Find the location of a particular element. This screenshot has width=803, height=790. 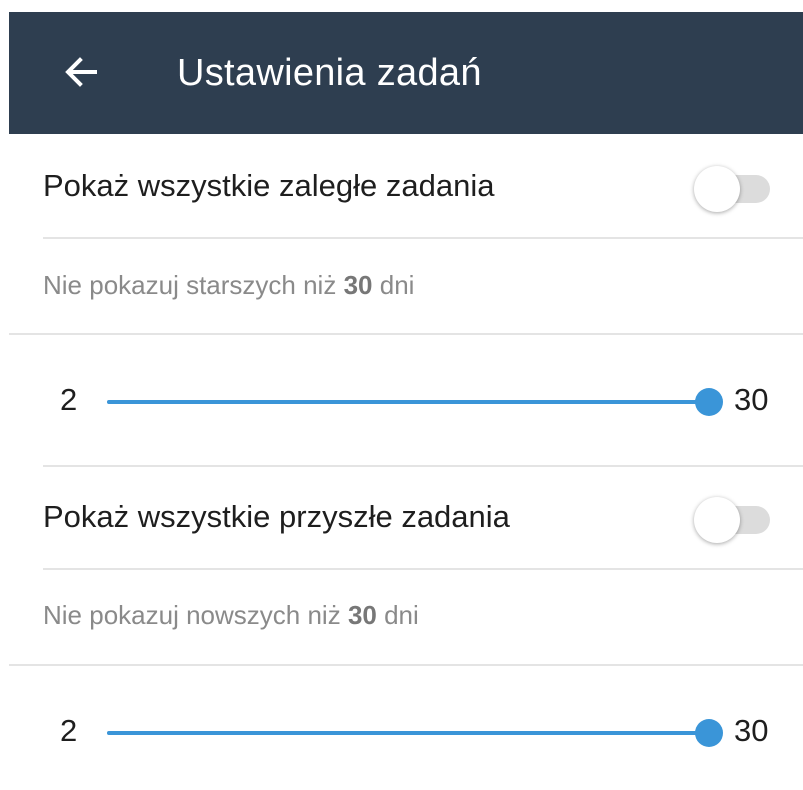

arrow-left-icon is located at coordinates (81, 72).